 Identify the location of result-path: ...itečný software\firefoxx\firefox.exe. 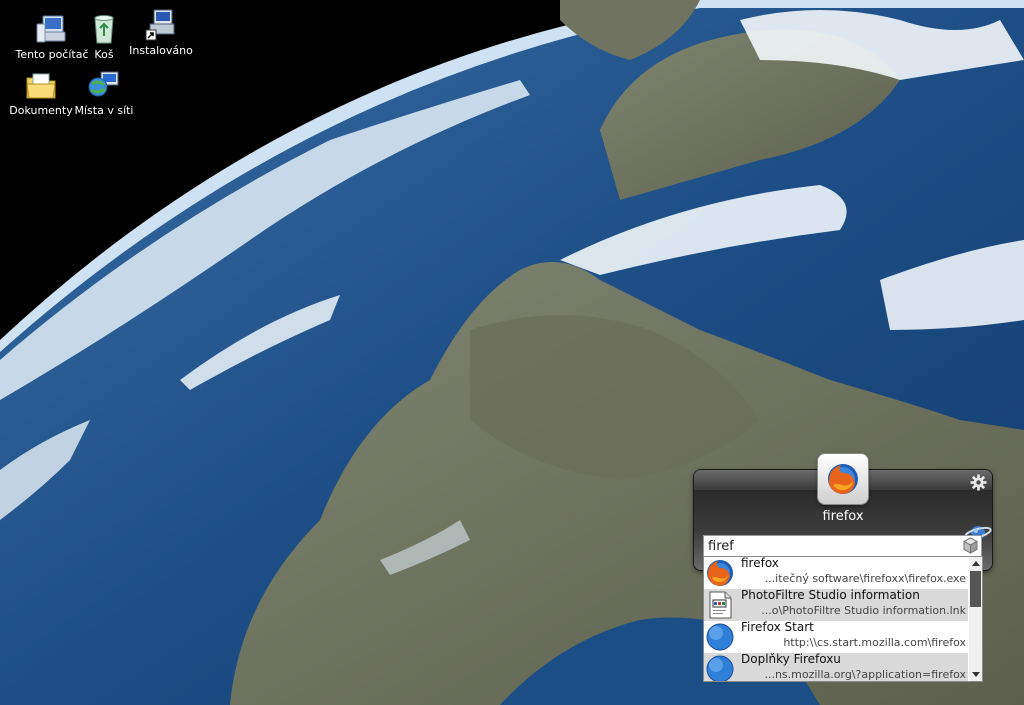
(865, 578).